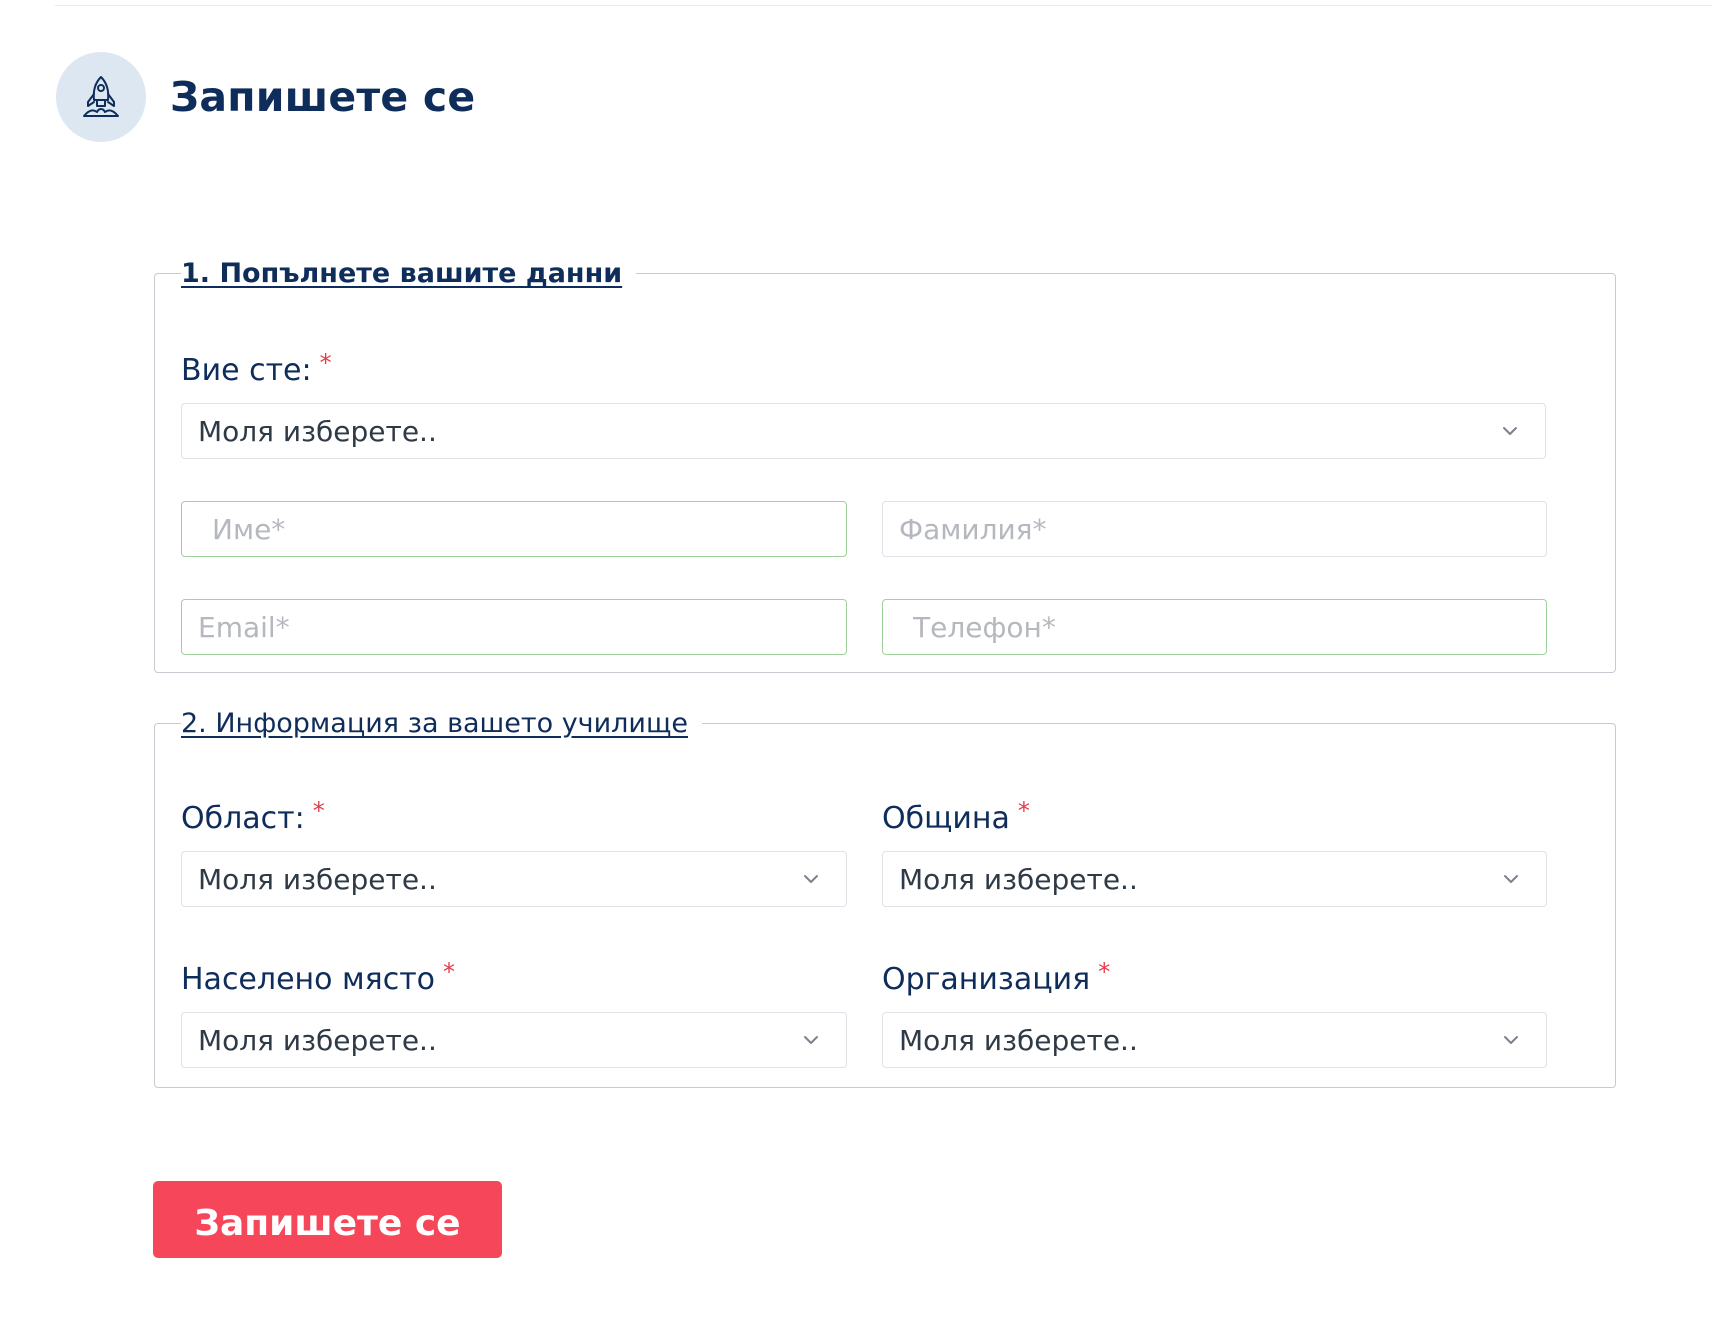 The width and height of the screenshot is (1712, 1337). I want to click on organization-label: Организация *, so click(996, 977).